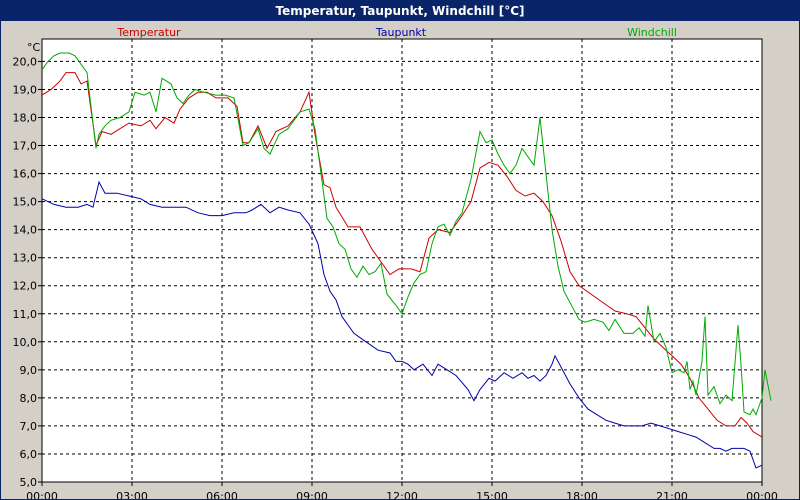  Describe the element at coordinates (25, 61) in the screenshot. I see `y-tick-label: 20,0` at that location.